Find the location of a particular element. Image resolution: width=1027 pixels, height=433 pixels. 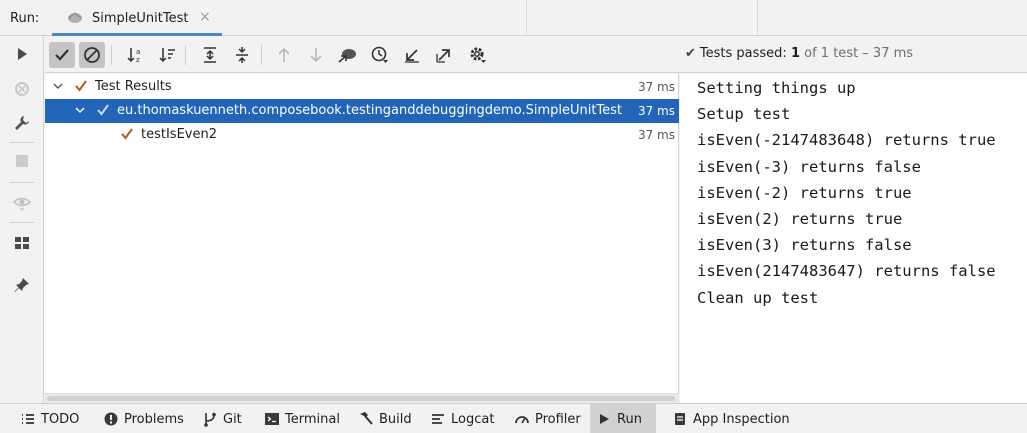

stop-button is located at coordinates (22, 161).